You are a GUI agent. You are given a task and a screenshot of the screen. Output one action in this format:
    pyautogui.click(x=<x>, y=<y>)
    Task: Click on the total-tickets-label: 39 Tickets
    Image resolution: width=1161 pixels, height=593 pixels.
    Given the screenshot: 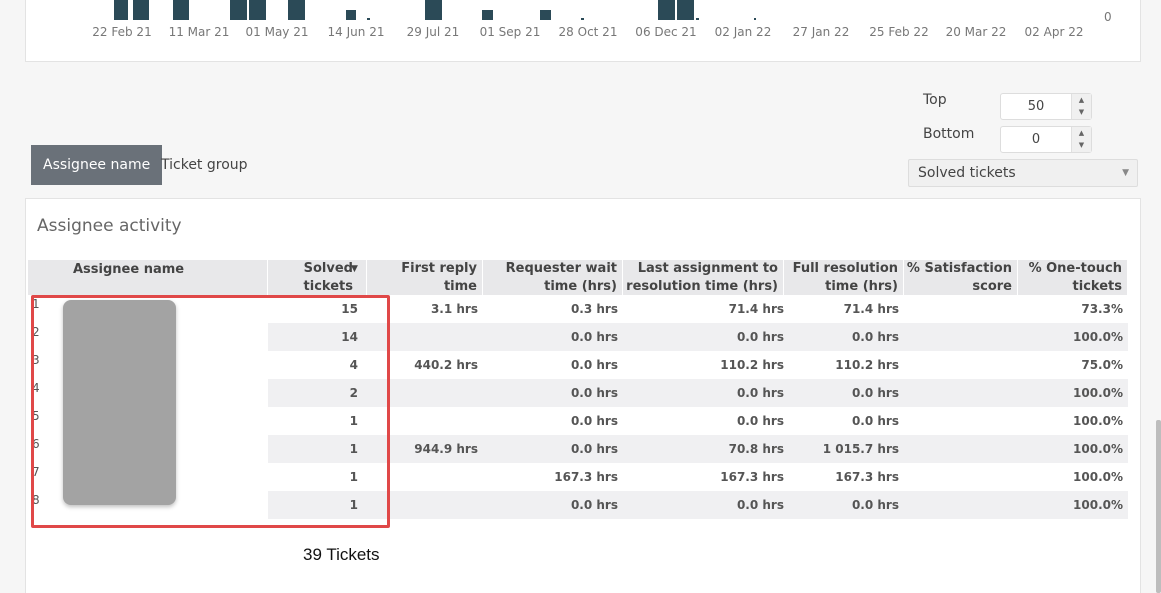 What is the action you would take?
    pyautogui.click(x=341, y=554)
    